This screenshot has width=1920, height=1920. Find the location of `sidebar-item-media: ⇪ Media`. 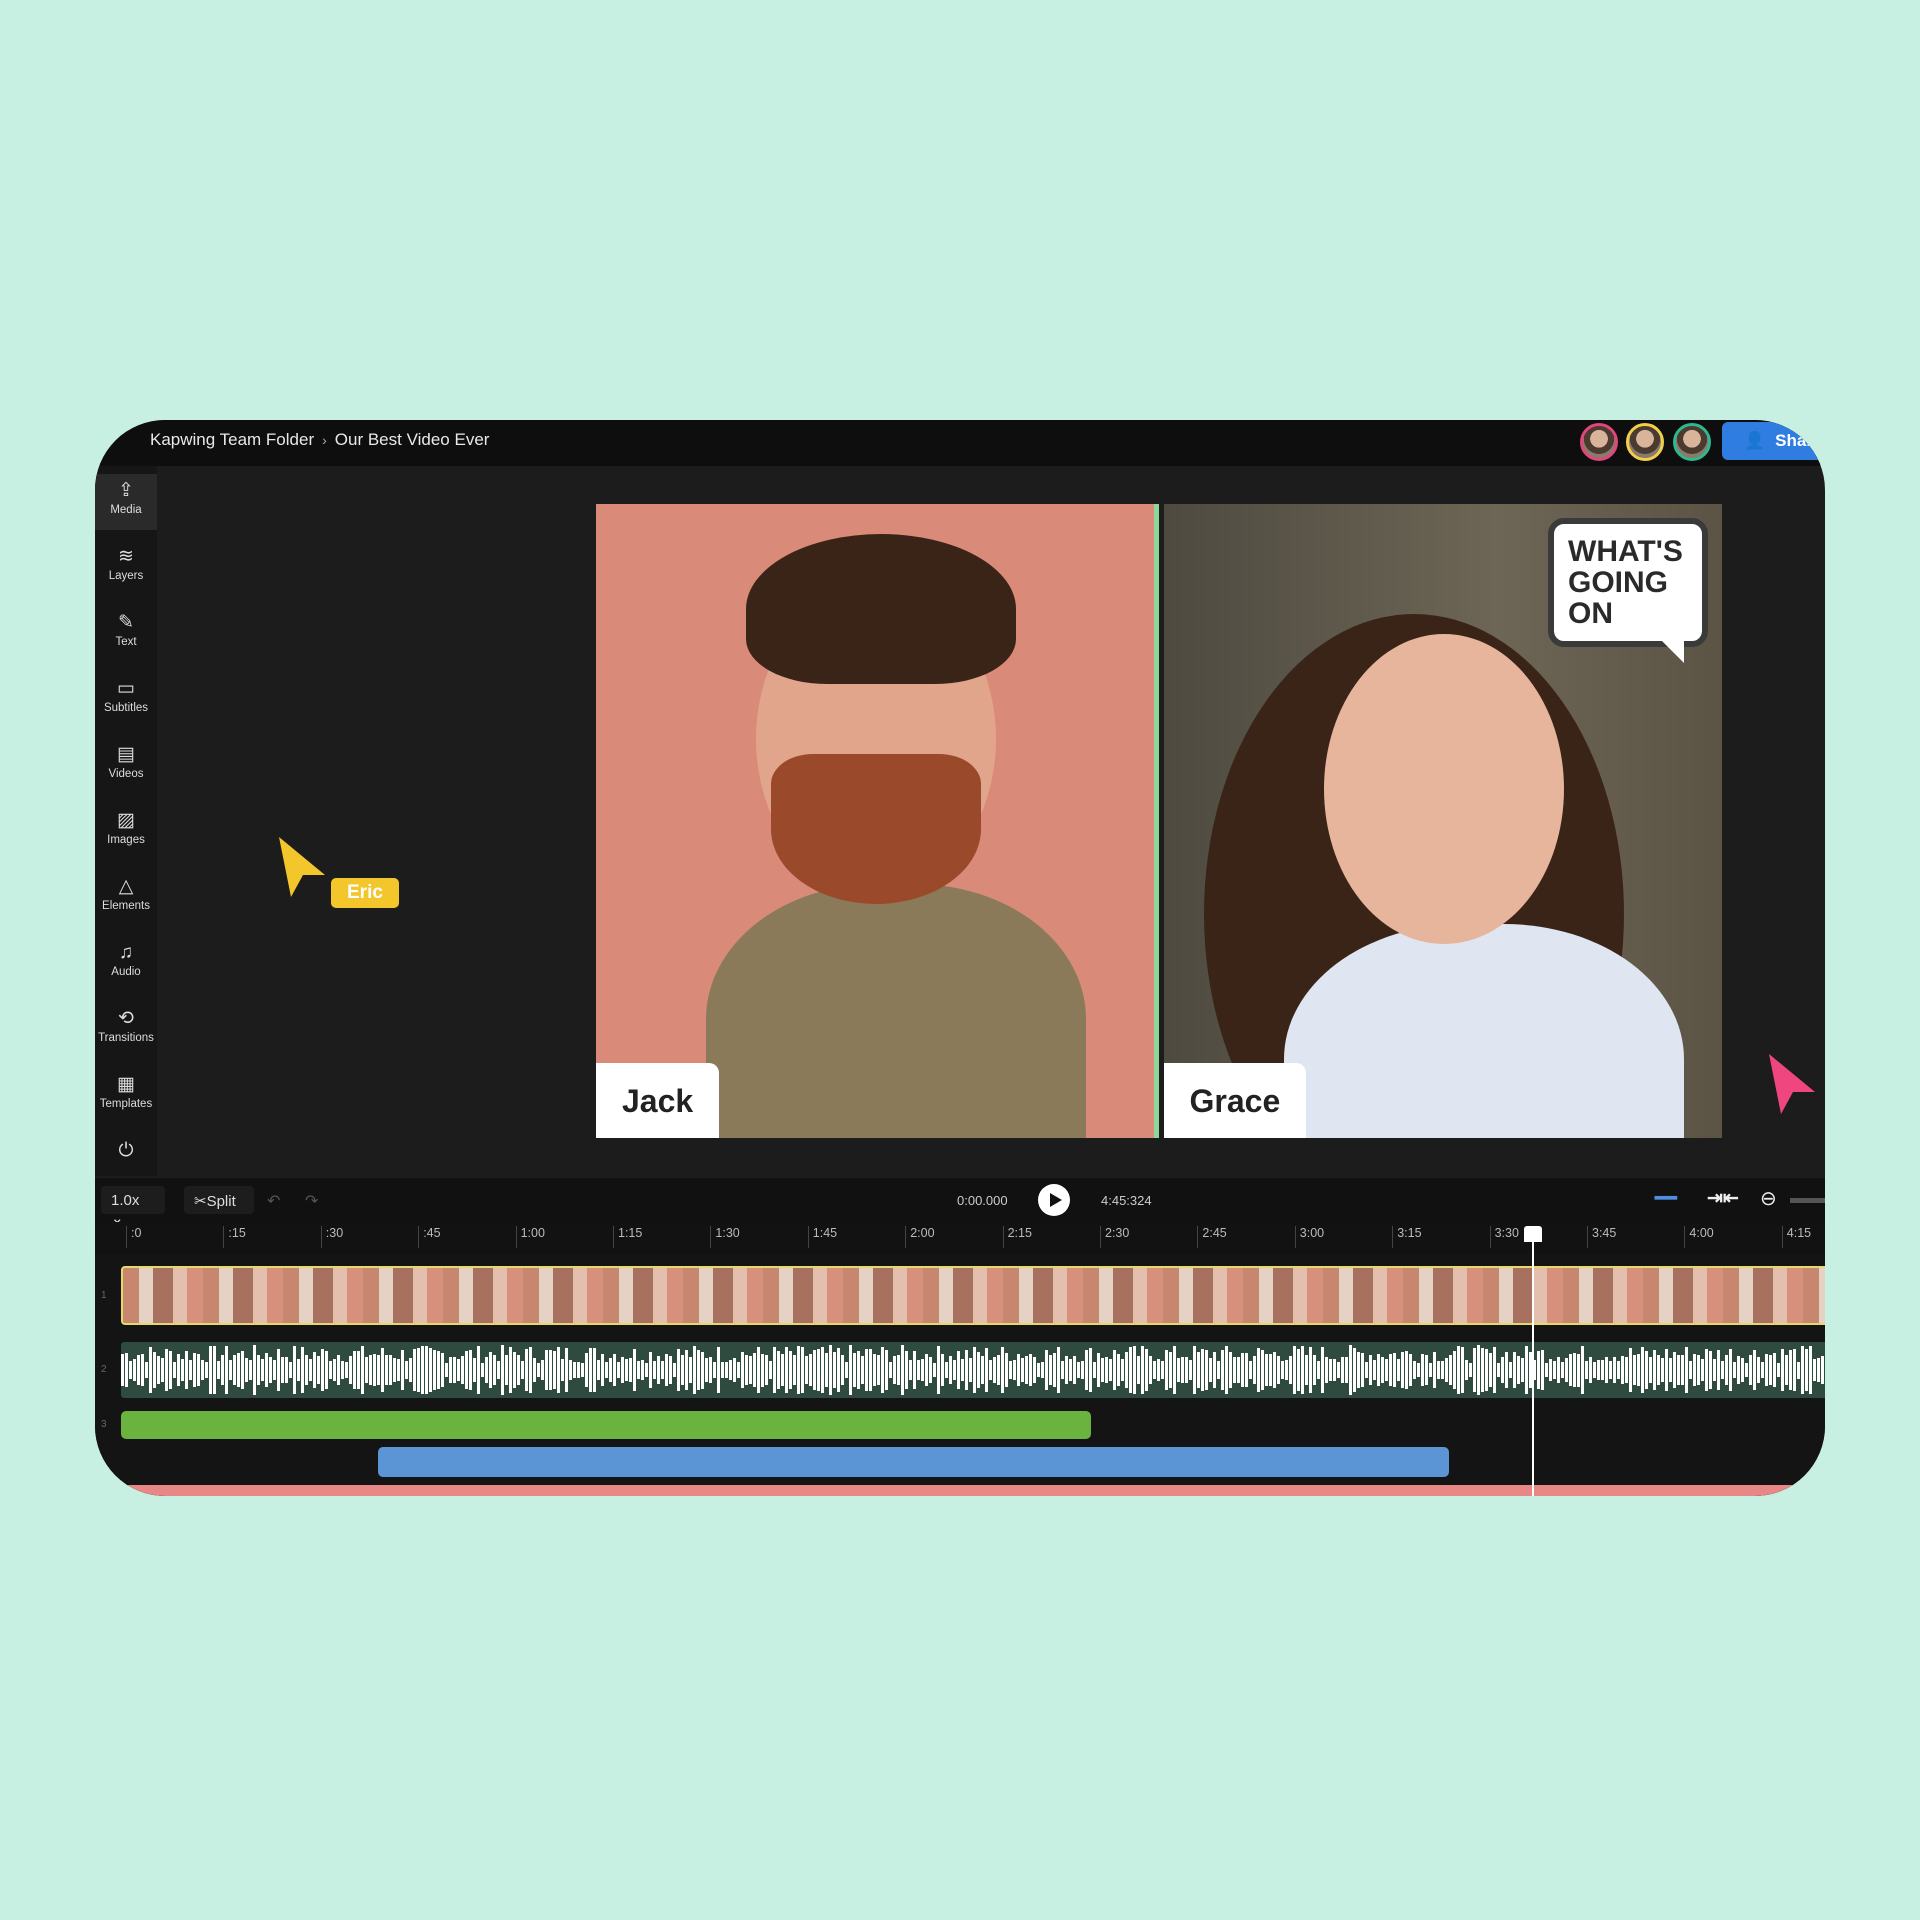

sidebar-item-media: ⇪ Media is located at coordinates (126, 502).